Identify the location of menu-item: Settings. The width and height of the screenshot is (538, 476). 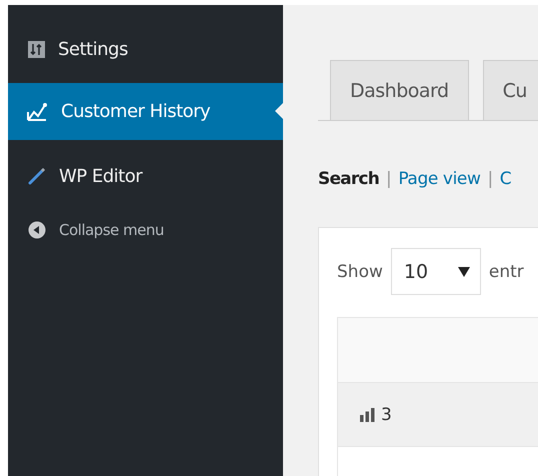
(145, 49).